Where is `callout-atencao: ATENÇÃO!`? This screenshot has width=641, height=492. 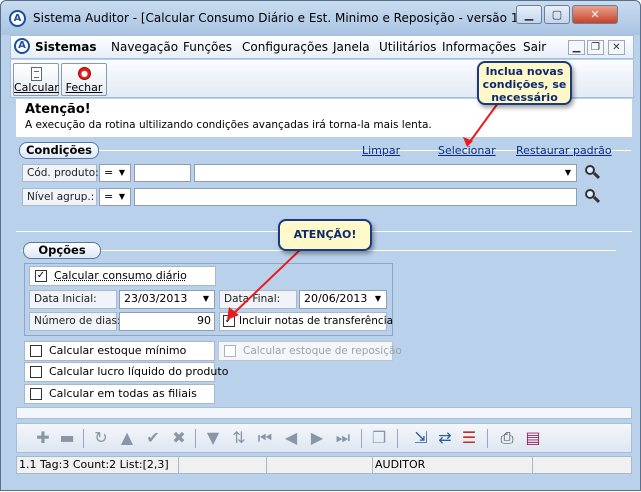 callout-atencao: ATENÇÃO! is located at coordinates (325, 235).